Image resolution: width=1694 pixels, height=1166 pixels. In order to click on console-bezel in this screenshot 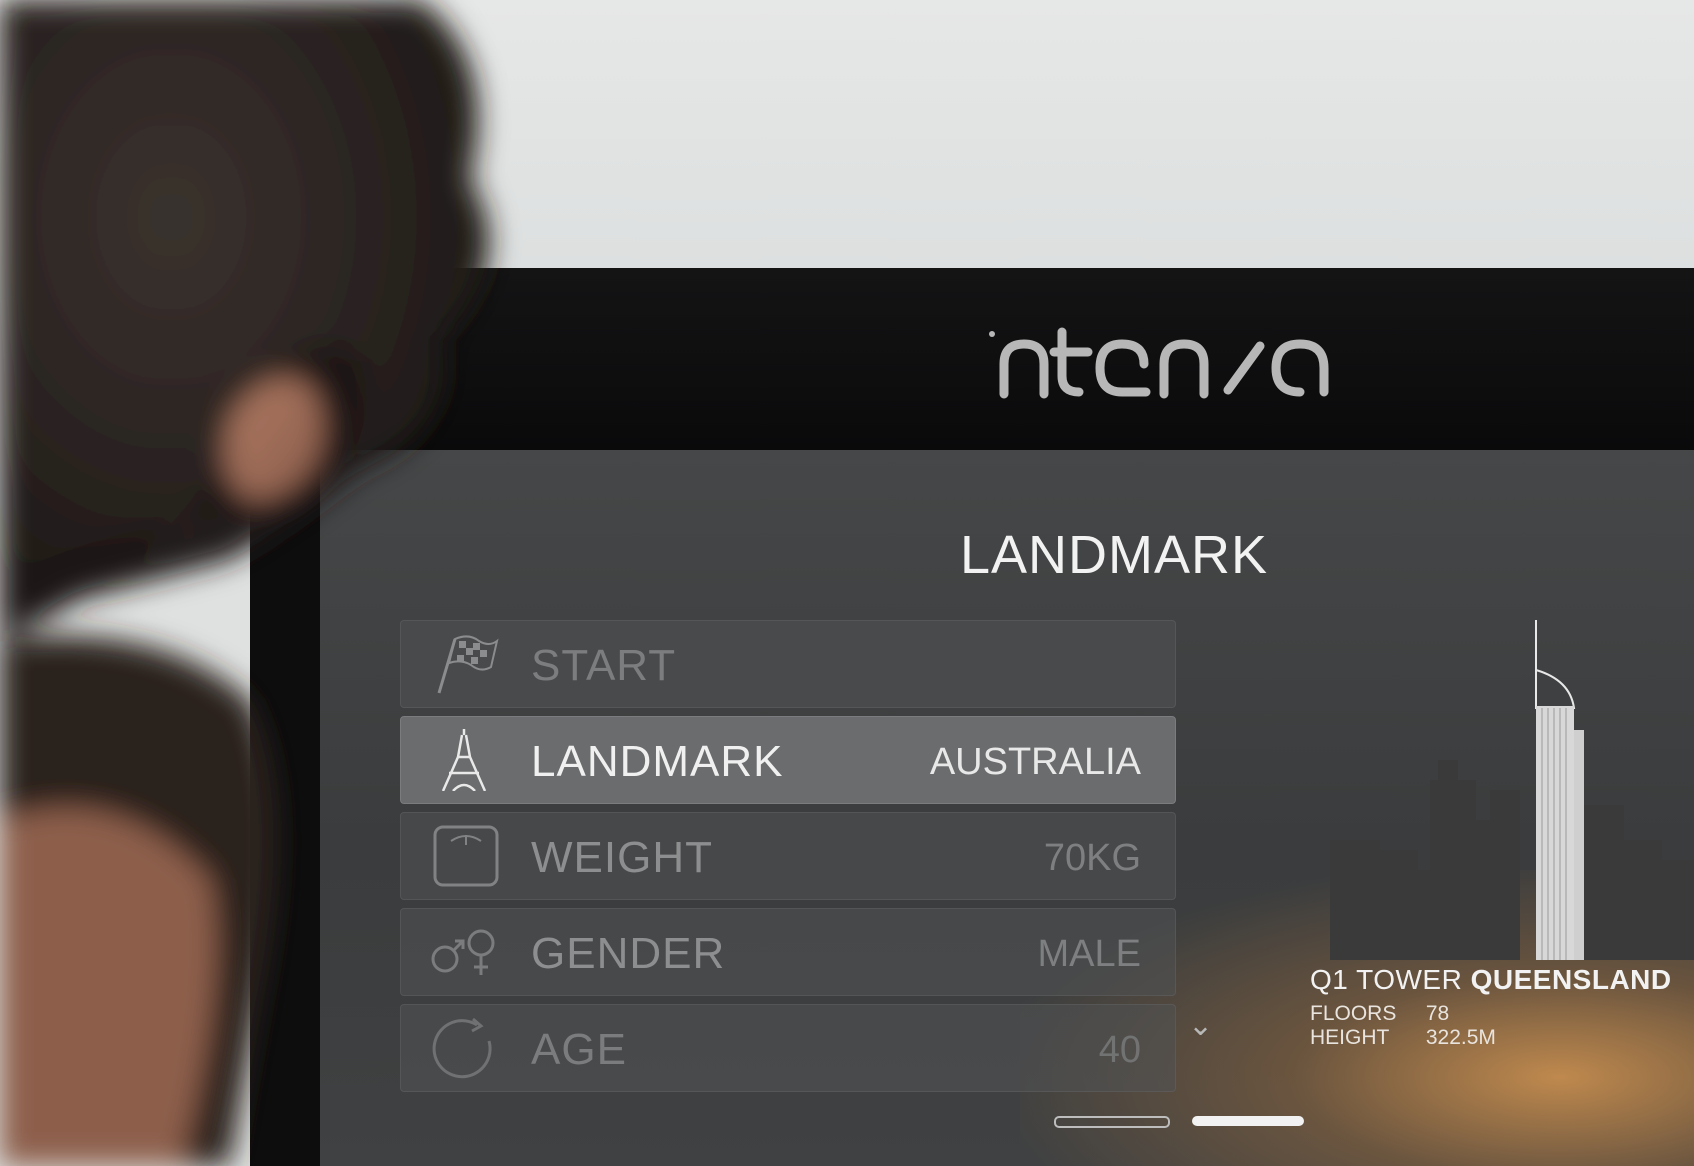, I will do `click(972, 359)`.